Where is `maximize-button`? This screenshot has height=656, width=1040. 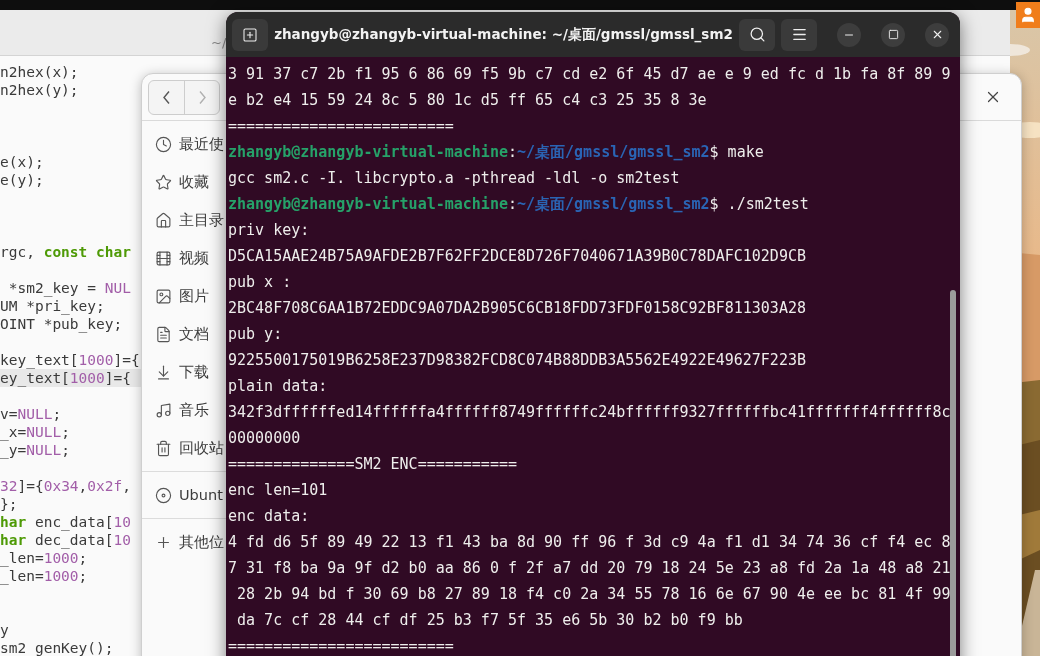 maximize-button is located at coordinates (893, 34).